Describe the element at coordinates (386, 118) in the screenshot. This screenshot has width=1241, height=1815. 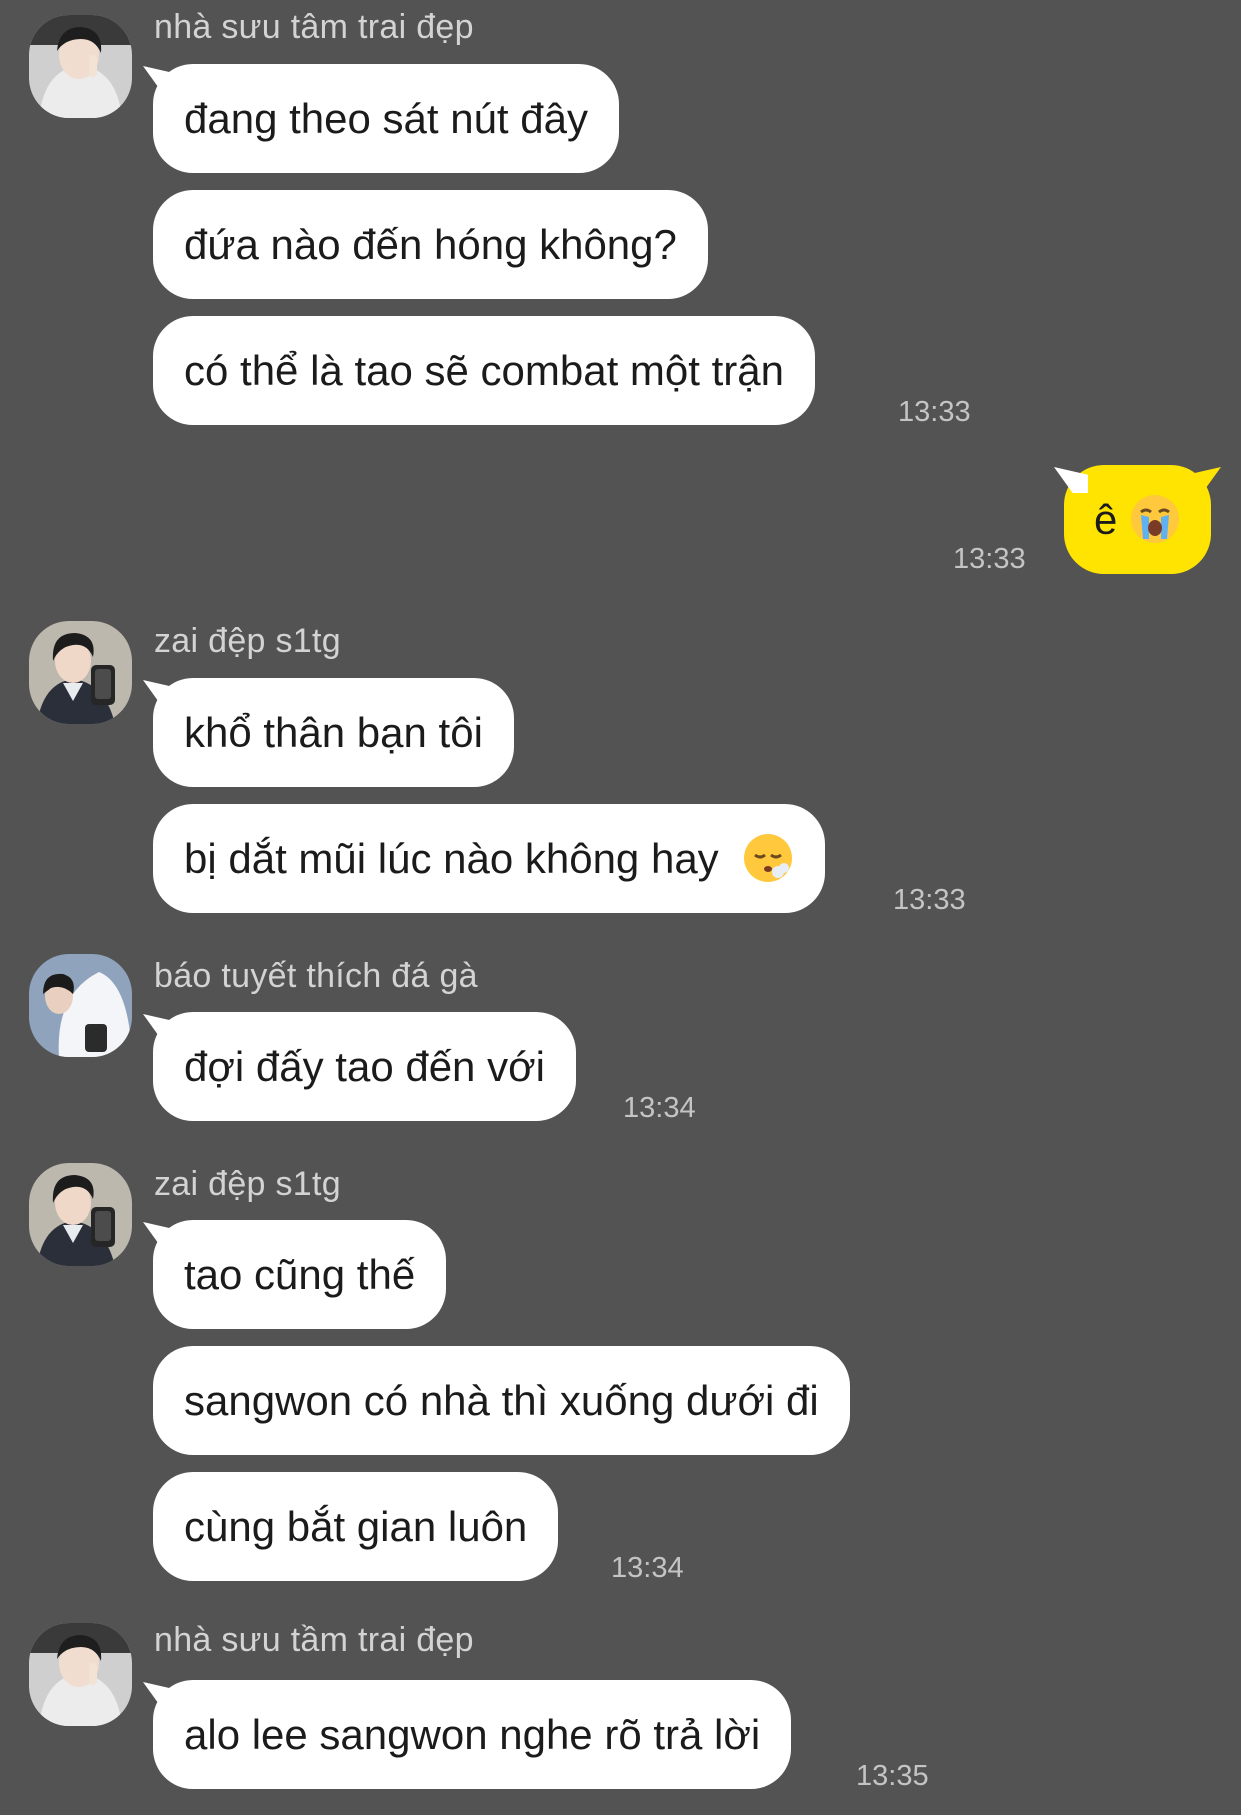
I see `message-bubble: đang theo sát nút đây` at that location.